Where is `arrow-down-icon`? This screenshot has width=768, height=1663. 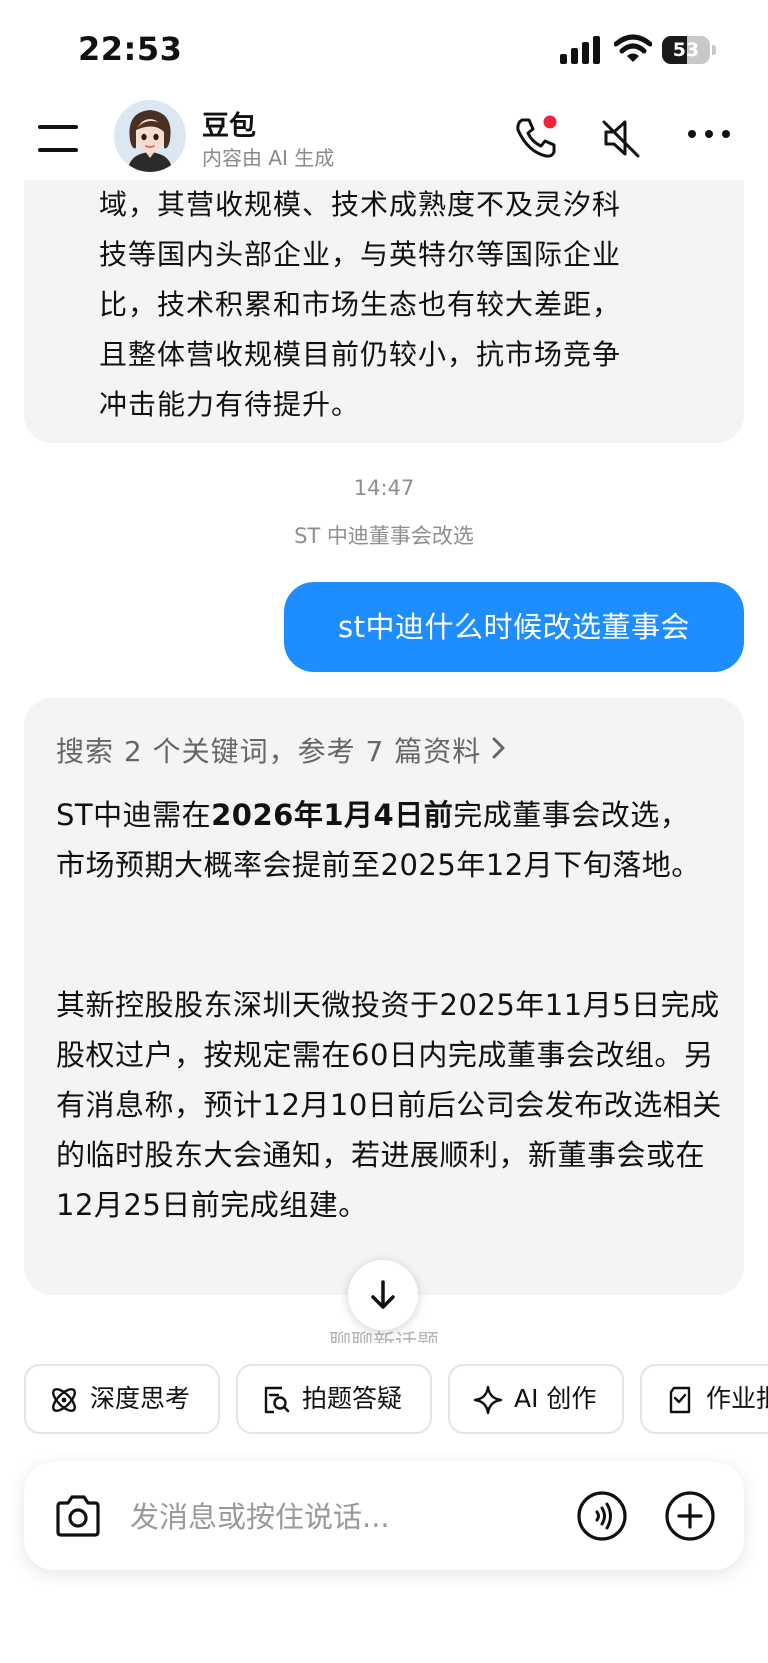
arrow-down-icon is located at coordinates (383, 1294).